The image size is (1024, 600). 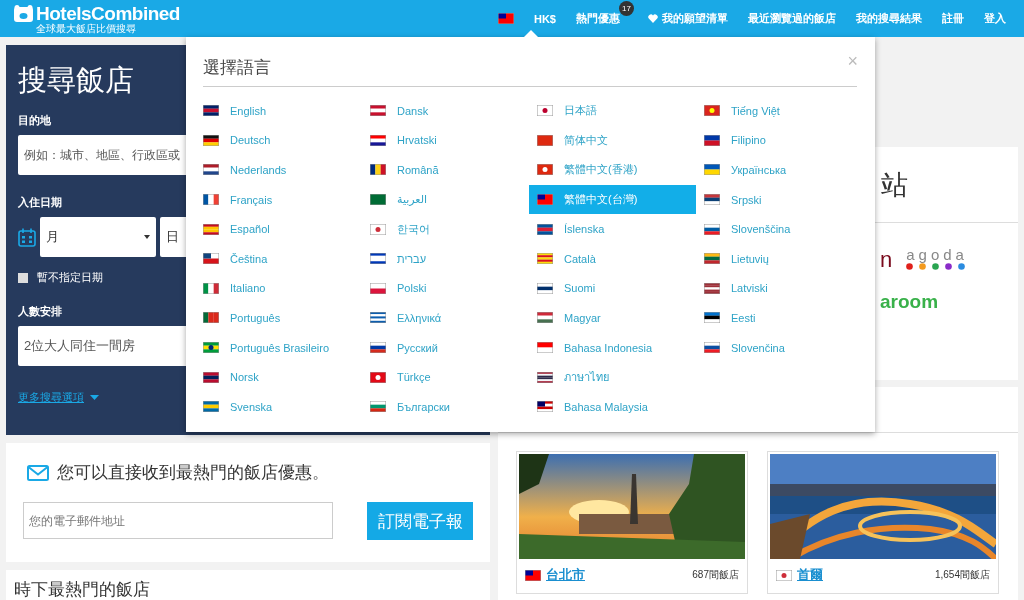 What do you see at coordinates (653, 18) in the screenshot?
I see `heart-icon` at bounding box center [653, 18].